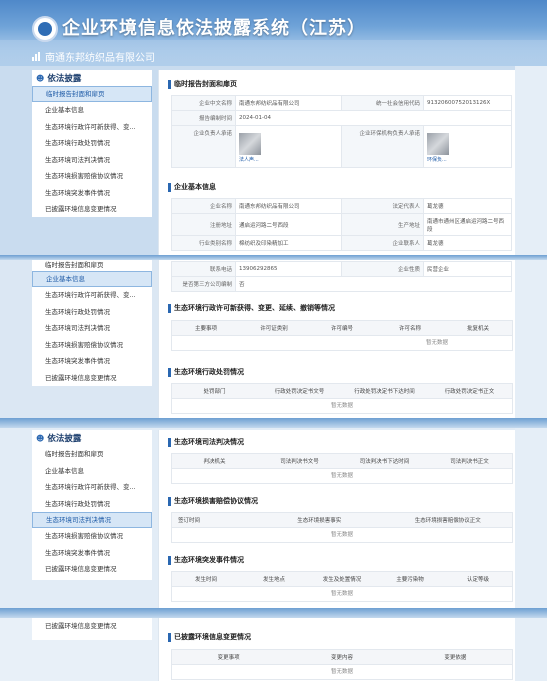 This screenshot has height=681, width=547. Describe the element at coordinates (203, 118) in the screenshot. I see `field-label: 报告编制时间` at that location.